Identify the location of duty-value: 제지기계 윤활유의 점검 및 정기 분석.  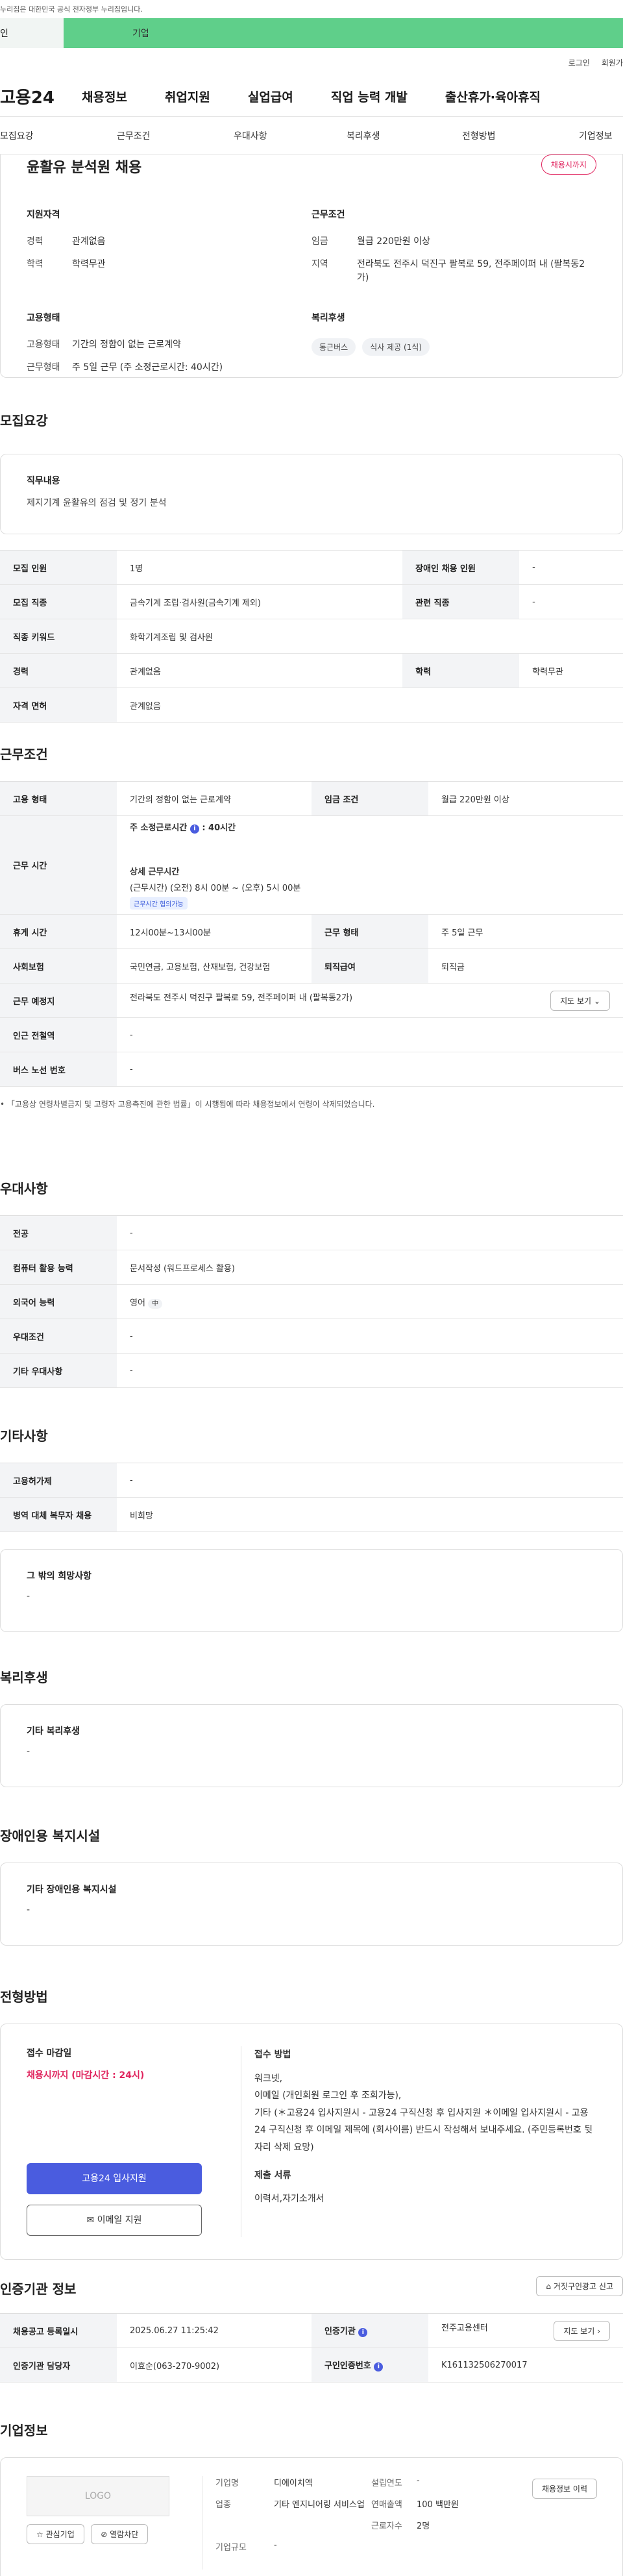
(97, 503).